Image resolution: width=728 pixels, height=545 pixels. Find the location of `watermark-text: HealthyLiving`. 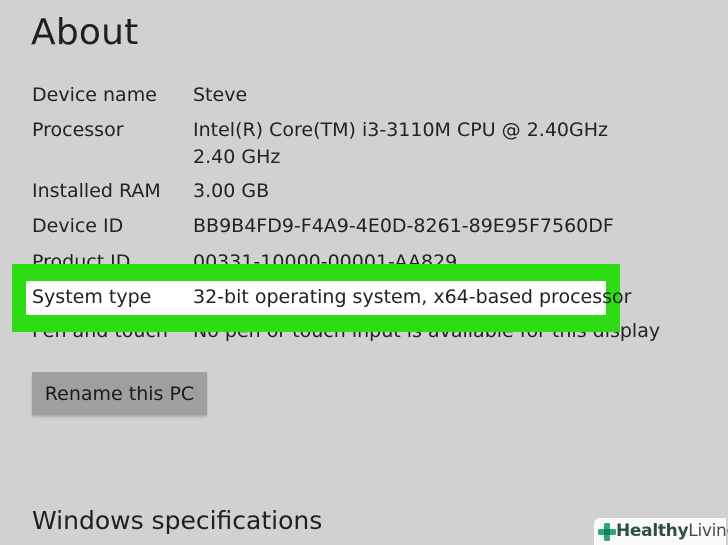

watermark-text: HealthyLiving is located at coordinates (672, 531).